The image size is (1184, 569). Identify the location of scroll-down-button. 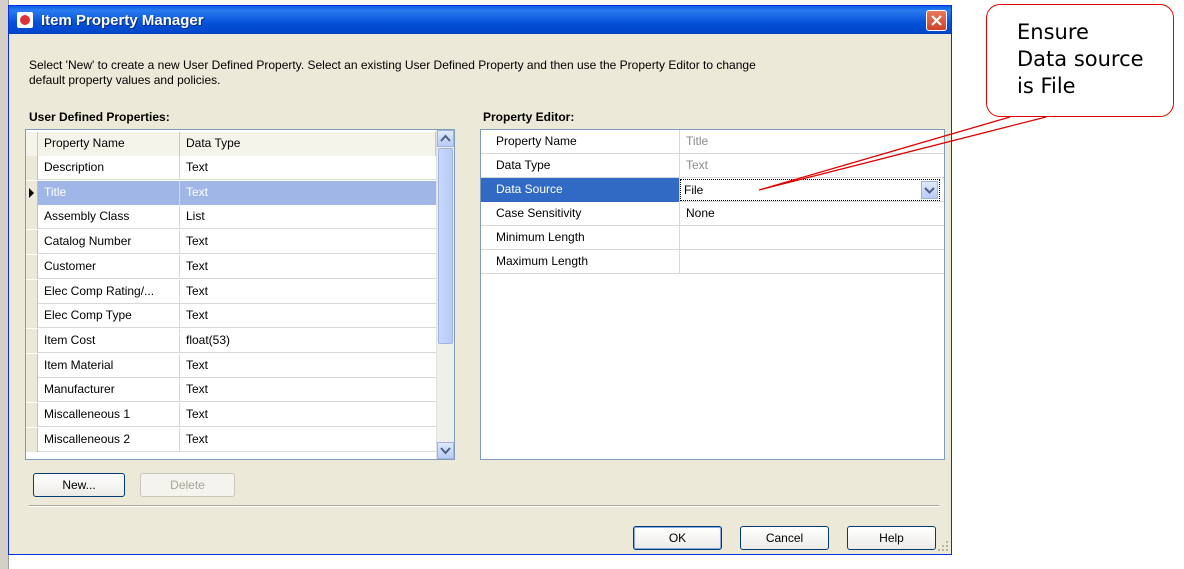
(445, 450).